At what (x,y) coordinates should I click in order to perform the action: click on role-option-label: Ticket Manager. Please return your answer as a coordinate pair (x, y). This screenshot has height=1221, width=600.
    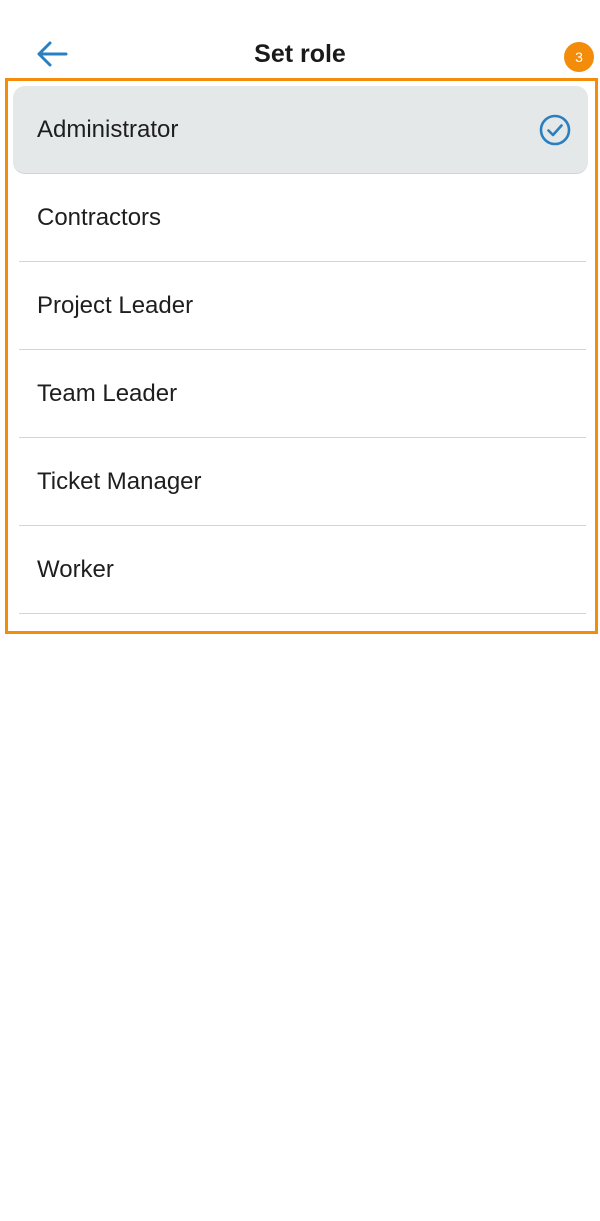
    Looking at the image, I should click on (119, 481).